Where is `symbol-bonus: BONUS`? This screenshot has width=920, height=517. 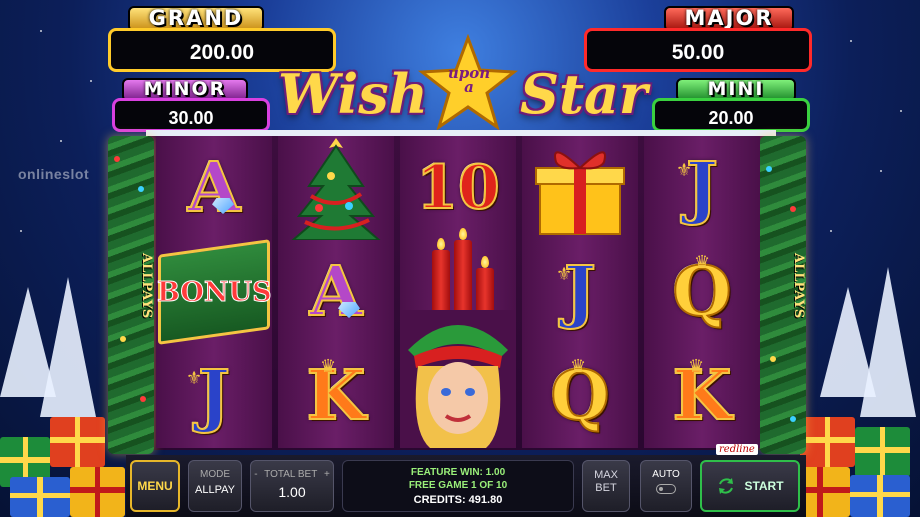 symbol-bonus: BONUS is located at coordinates (214, 292).